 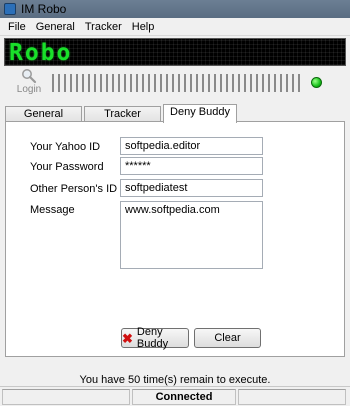 I want to click on menu-file: File, so click(x=17, y=27).